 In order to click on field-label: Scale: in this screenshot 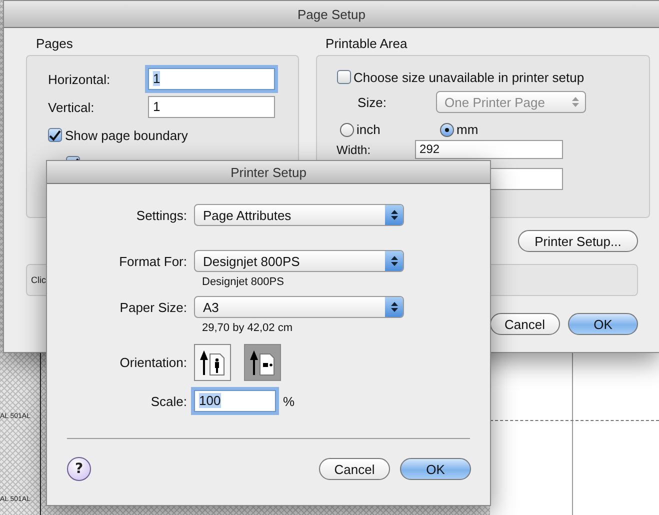, I will do `click(168, 401)`.